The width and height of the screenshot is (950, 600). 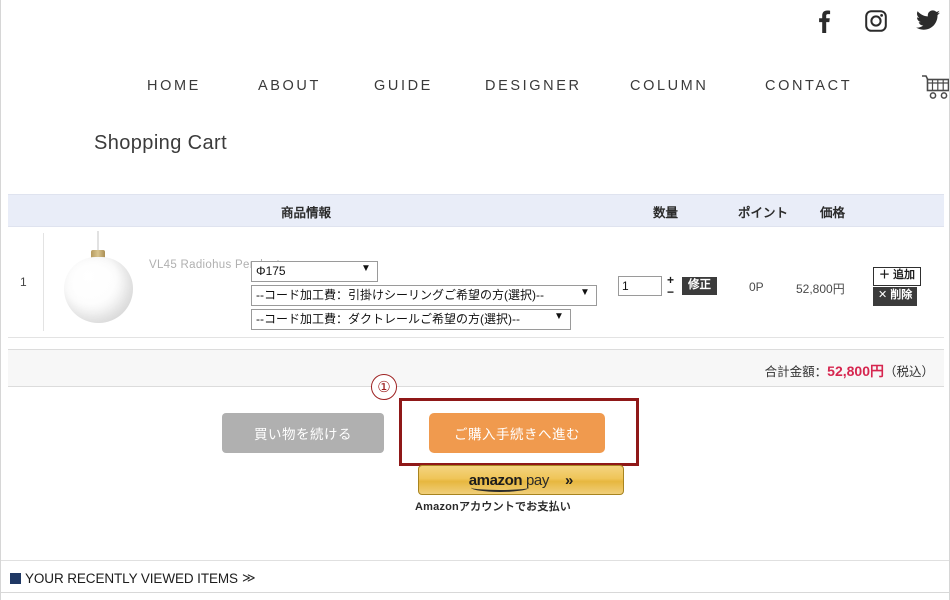 I want to click on cart-total: 合計金額：52,800円（税込）, so click(x=849, y=371).